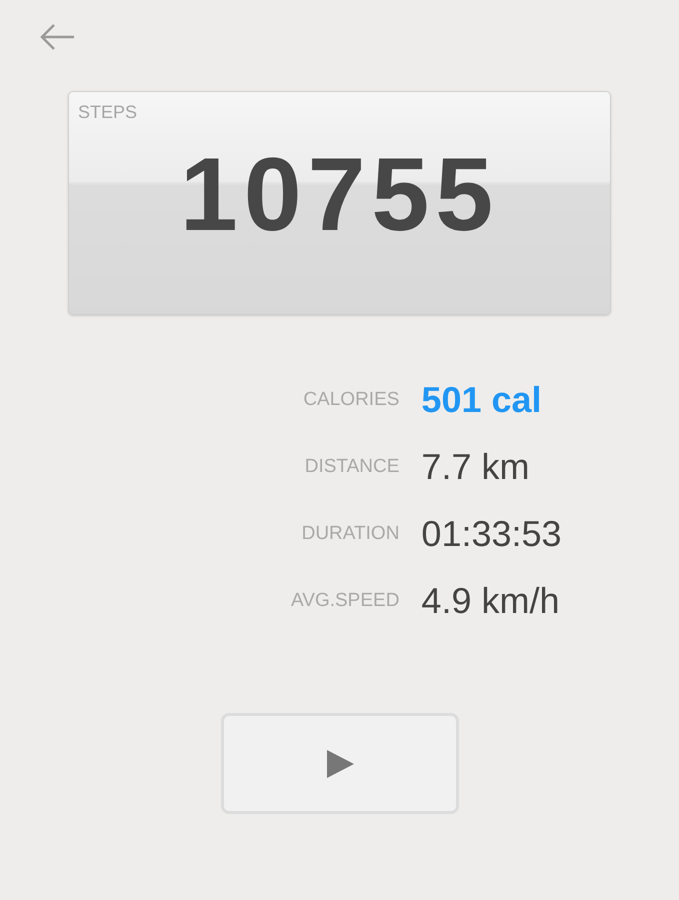  I want to click on stat-label: CALORIES, so click(351, 399).